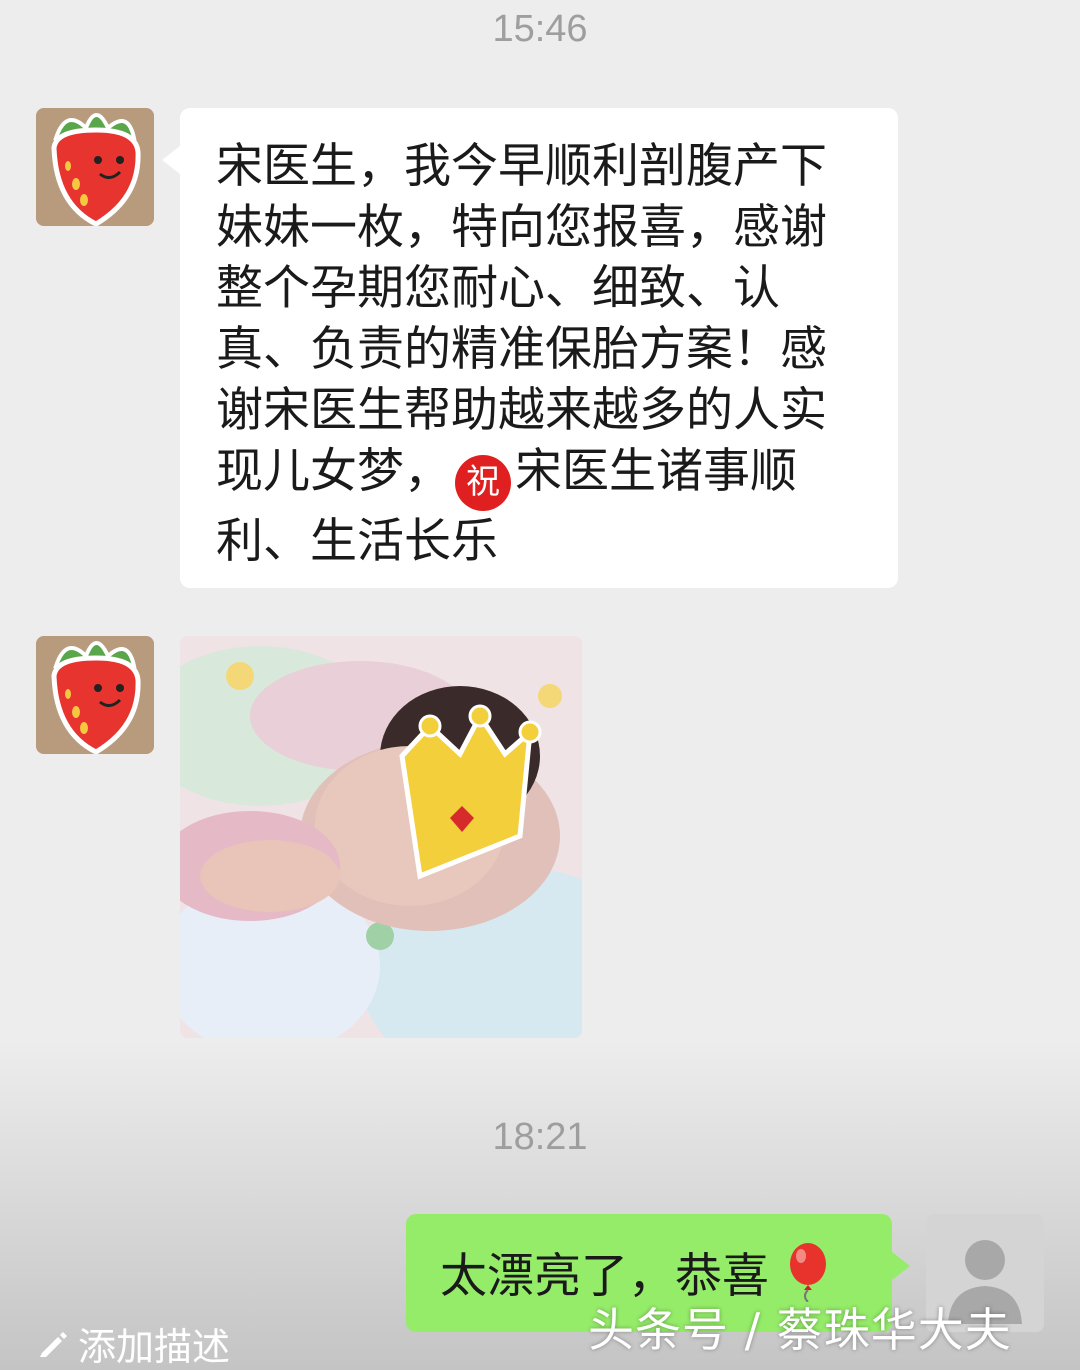  Describe the element at coordinates (333, 471) in the screenshot. I see `message-segment: 现儿女梦，` at that location.